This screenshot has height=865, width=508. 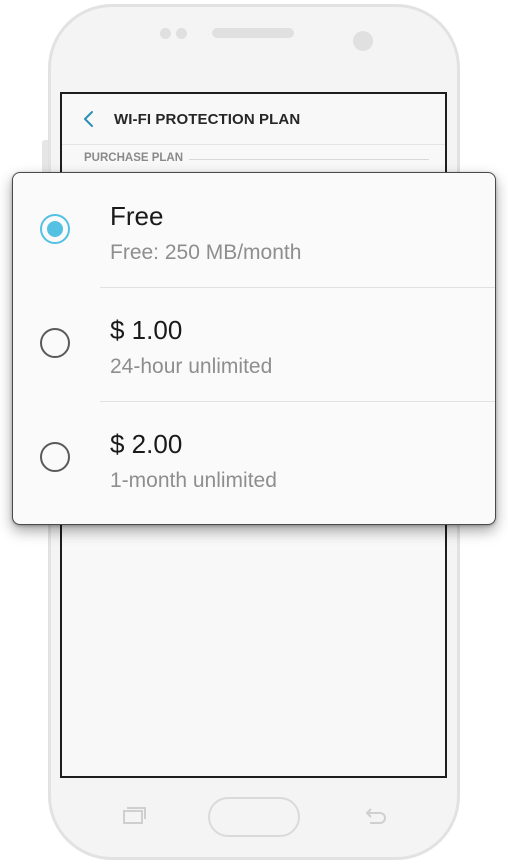 I want to click on earpiece-speaker, so click(x=253, y=33).